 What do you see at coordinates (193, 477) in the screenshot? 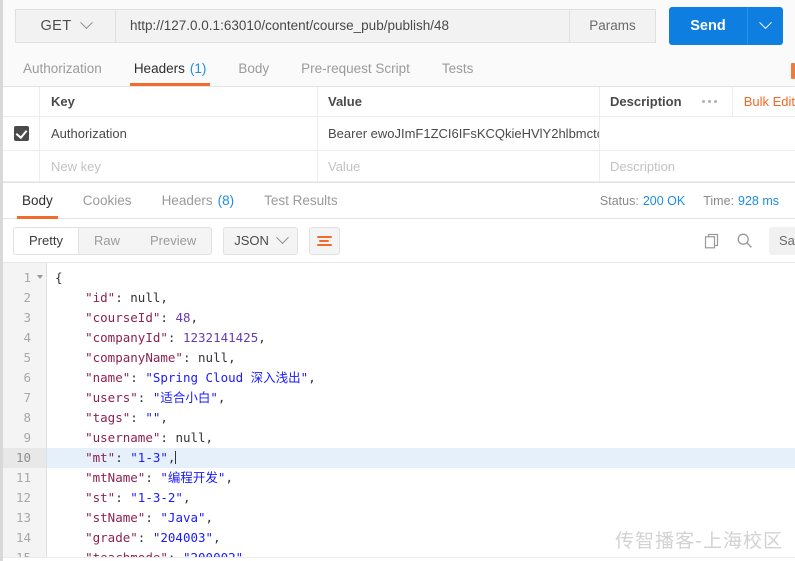
I see `code-token: "编程开发"` at bounding box center [193, 477].